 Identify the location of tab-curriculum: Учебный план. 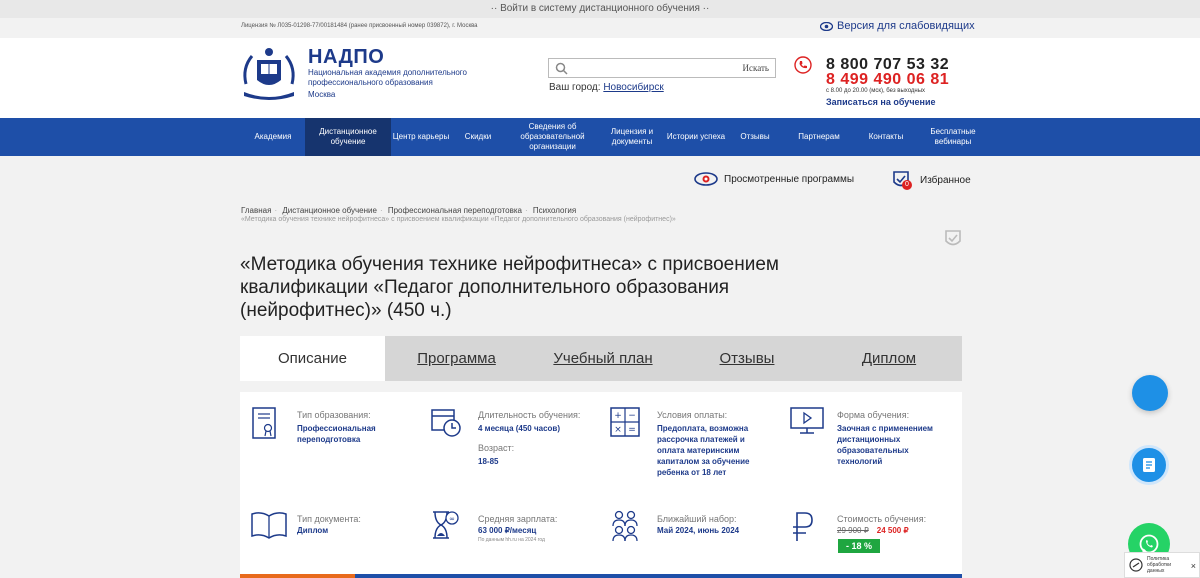
(603, 358).